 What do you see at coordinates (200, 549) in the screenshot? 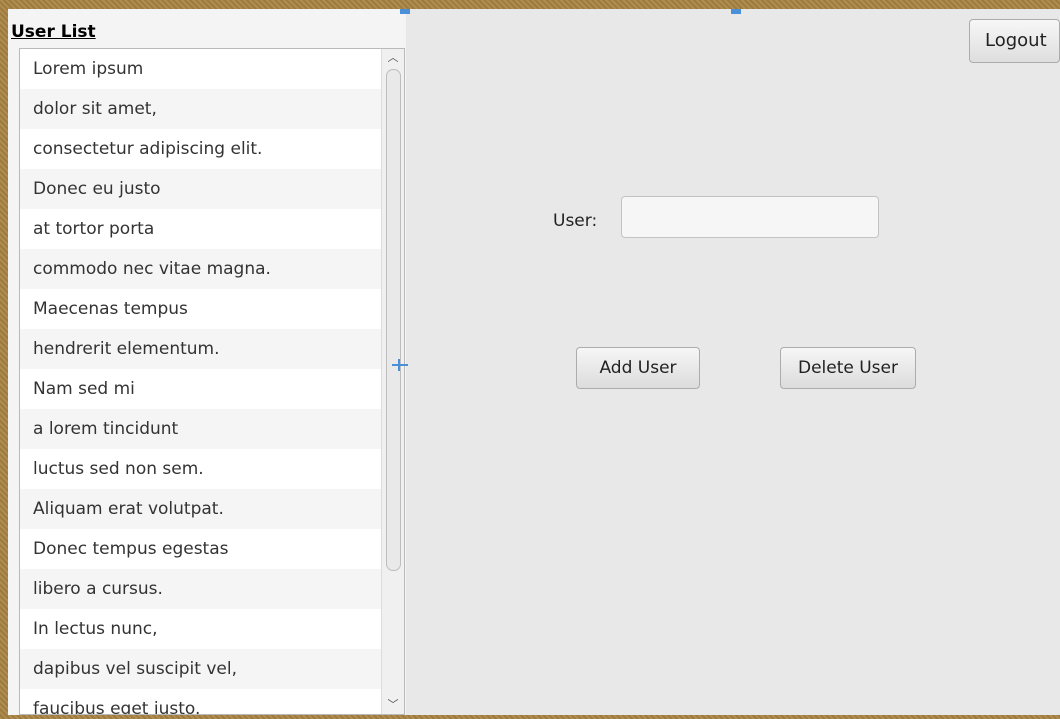
I see `list-item: Donec tempus egestas` at bounding box center [200, 549].